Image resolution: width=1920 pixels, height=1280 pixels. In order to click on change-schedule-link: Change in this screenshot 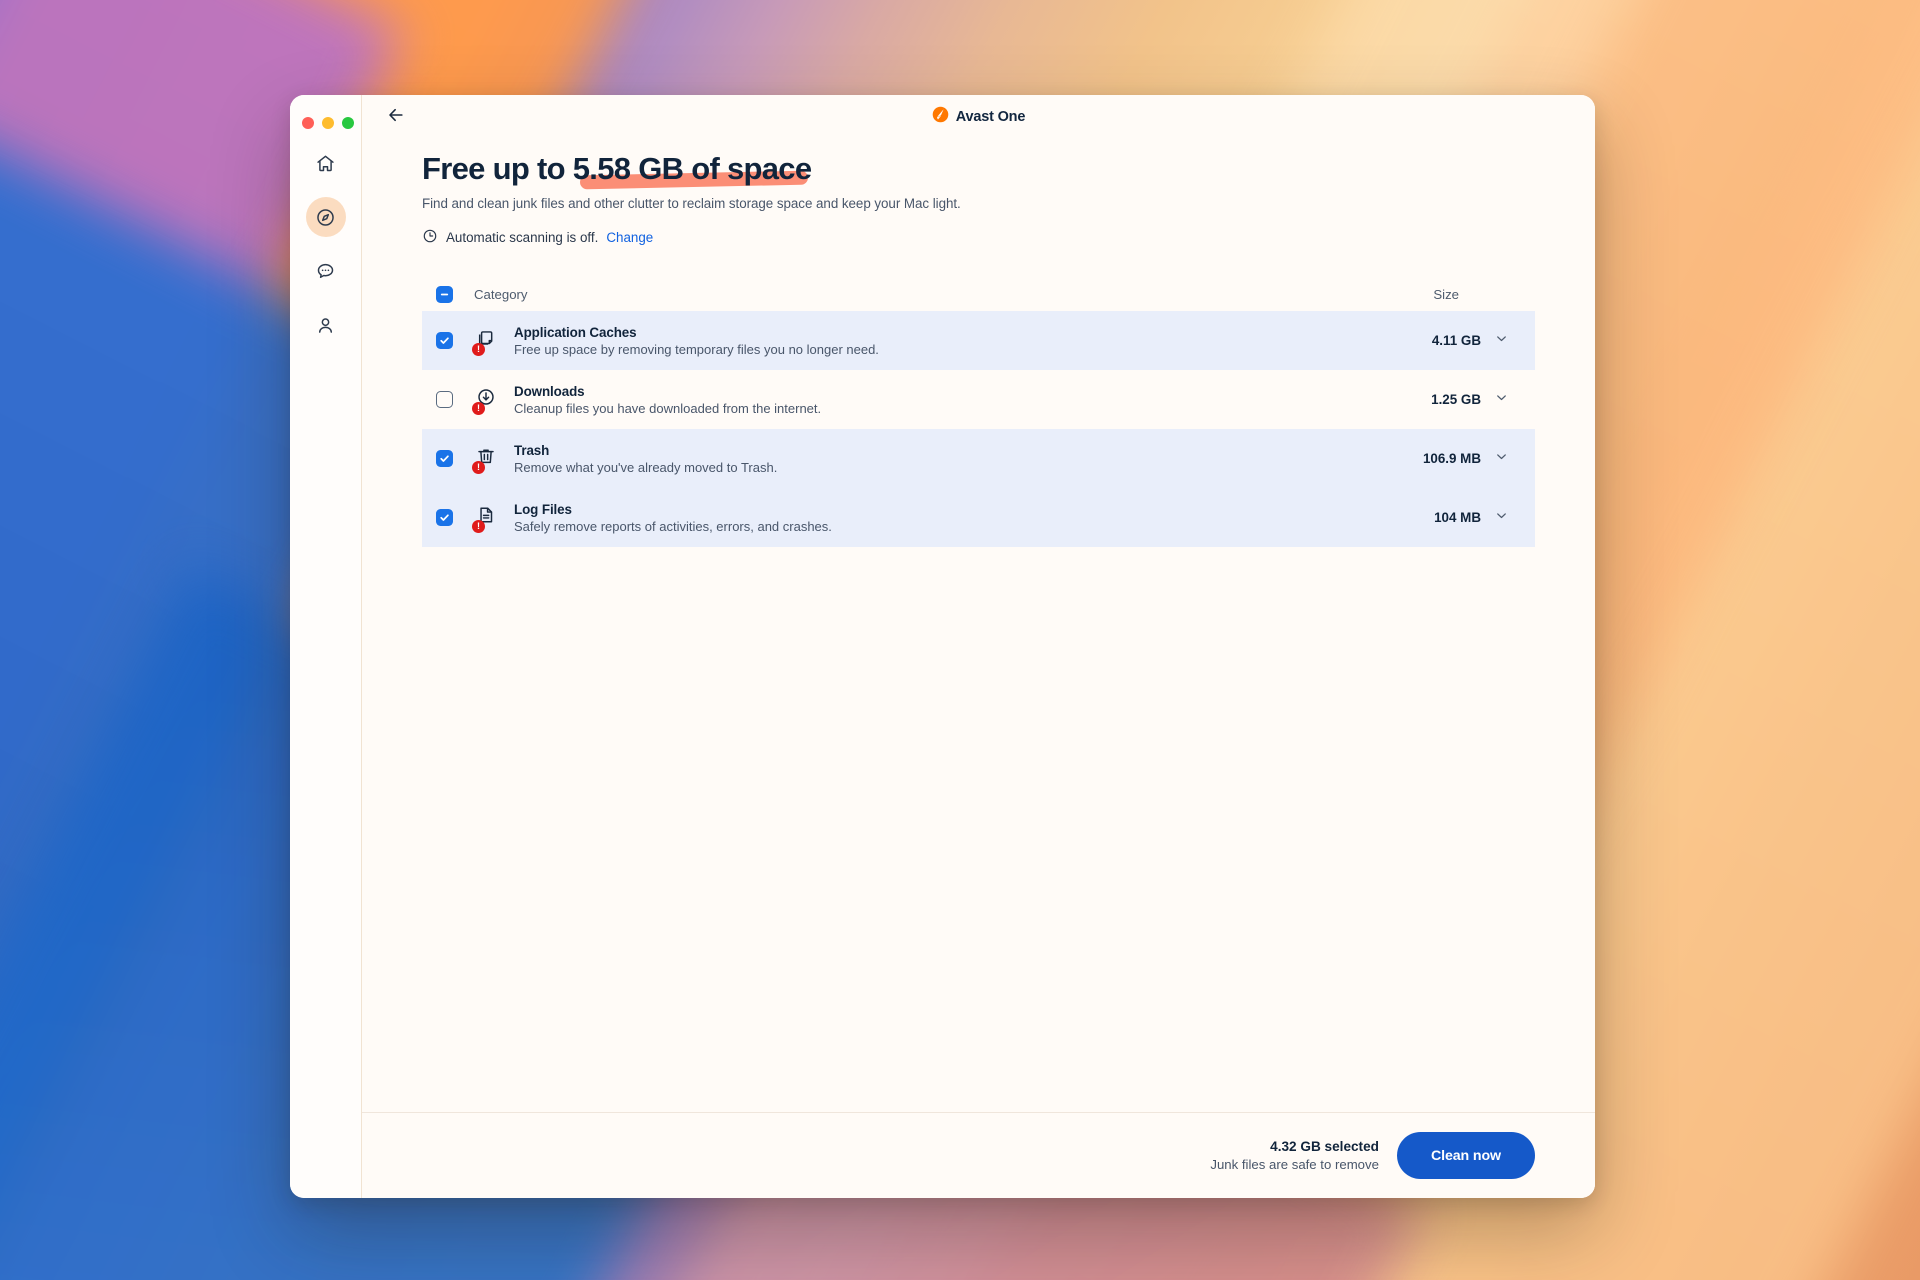, I will do `click(629, 237)`.